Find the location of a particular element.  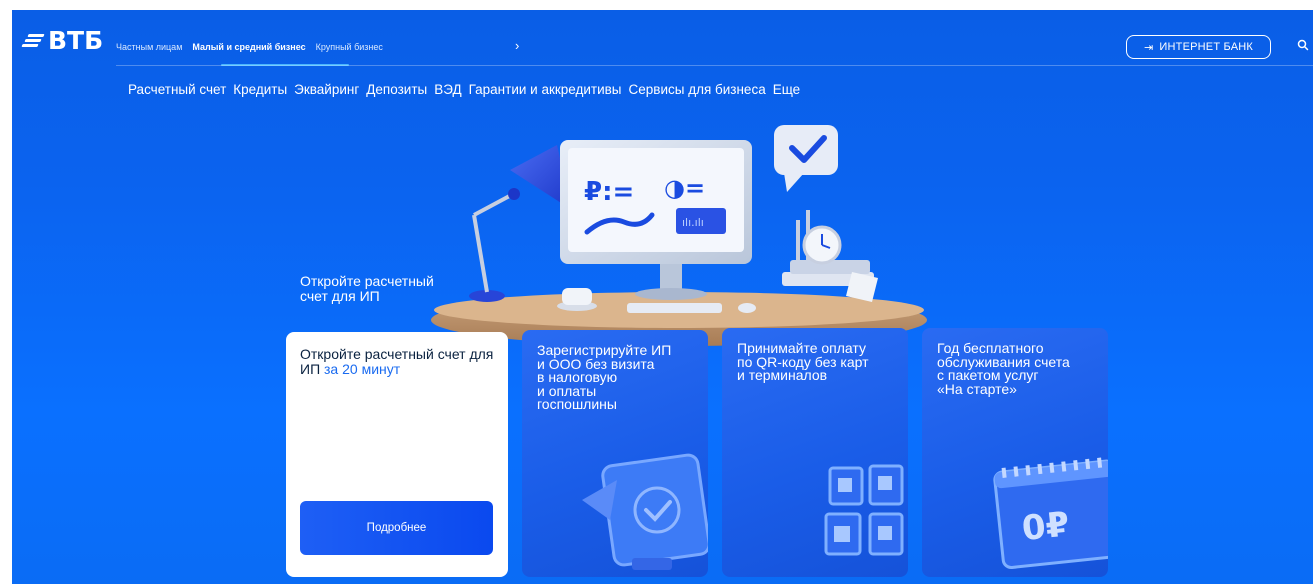

cup is located at coordinates (577, 299).